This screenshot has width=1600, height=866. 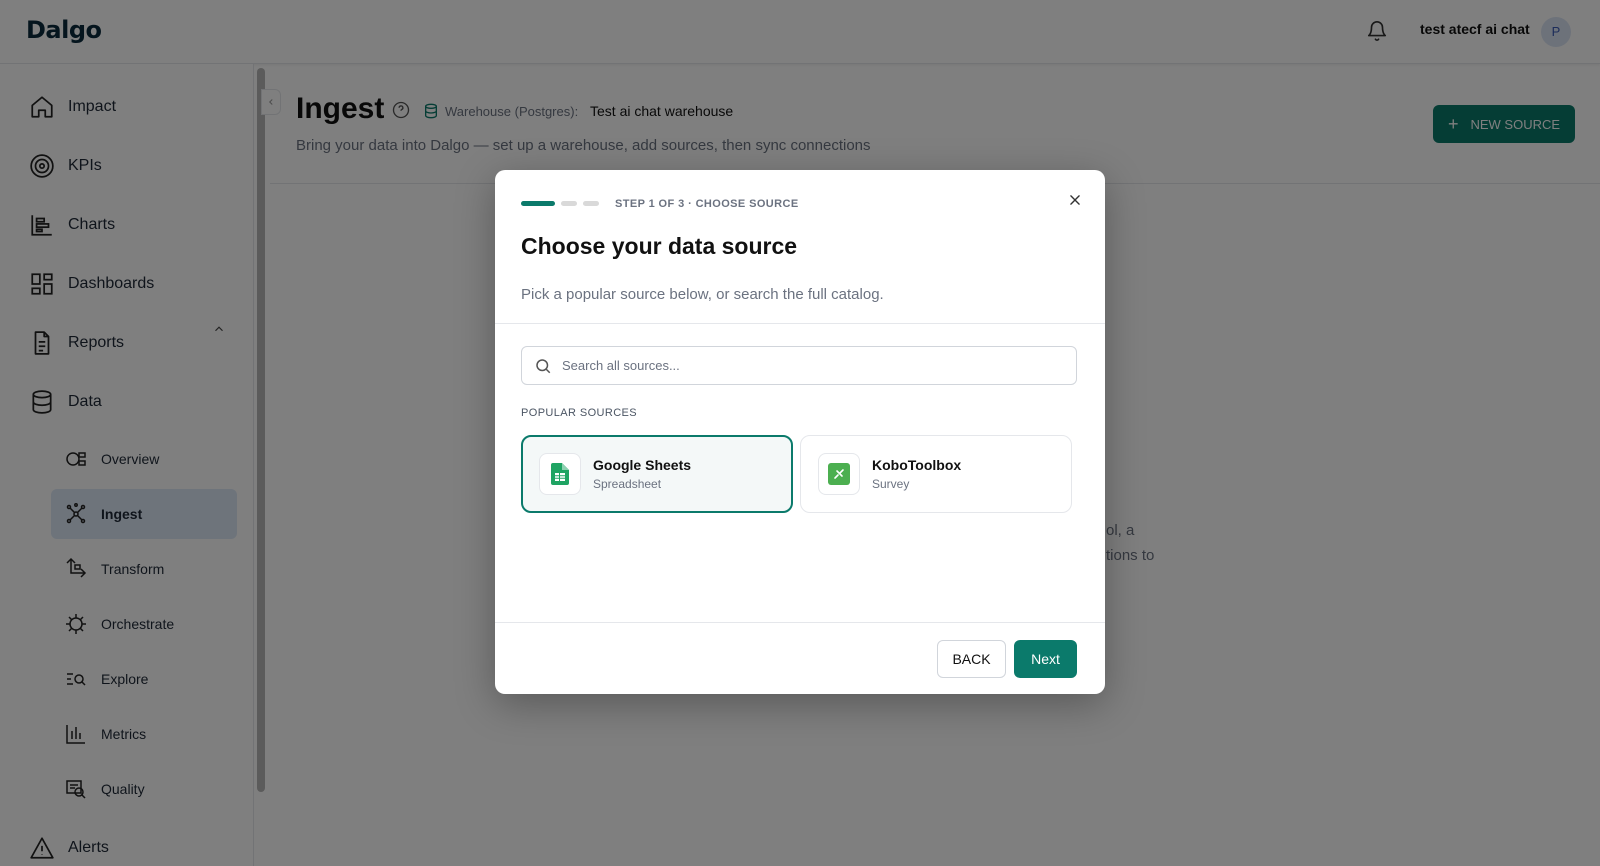 I want to click on dialog-title: Choose your data source, so click(x=659, y=246).